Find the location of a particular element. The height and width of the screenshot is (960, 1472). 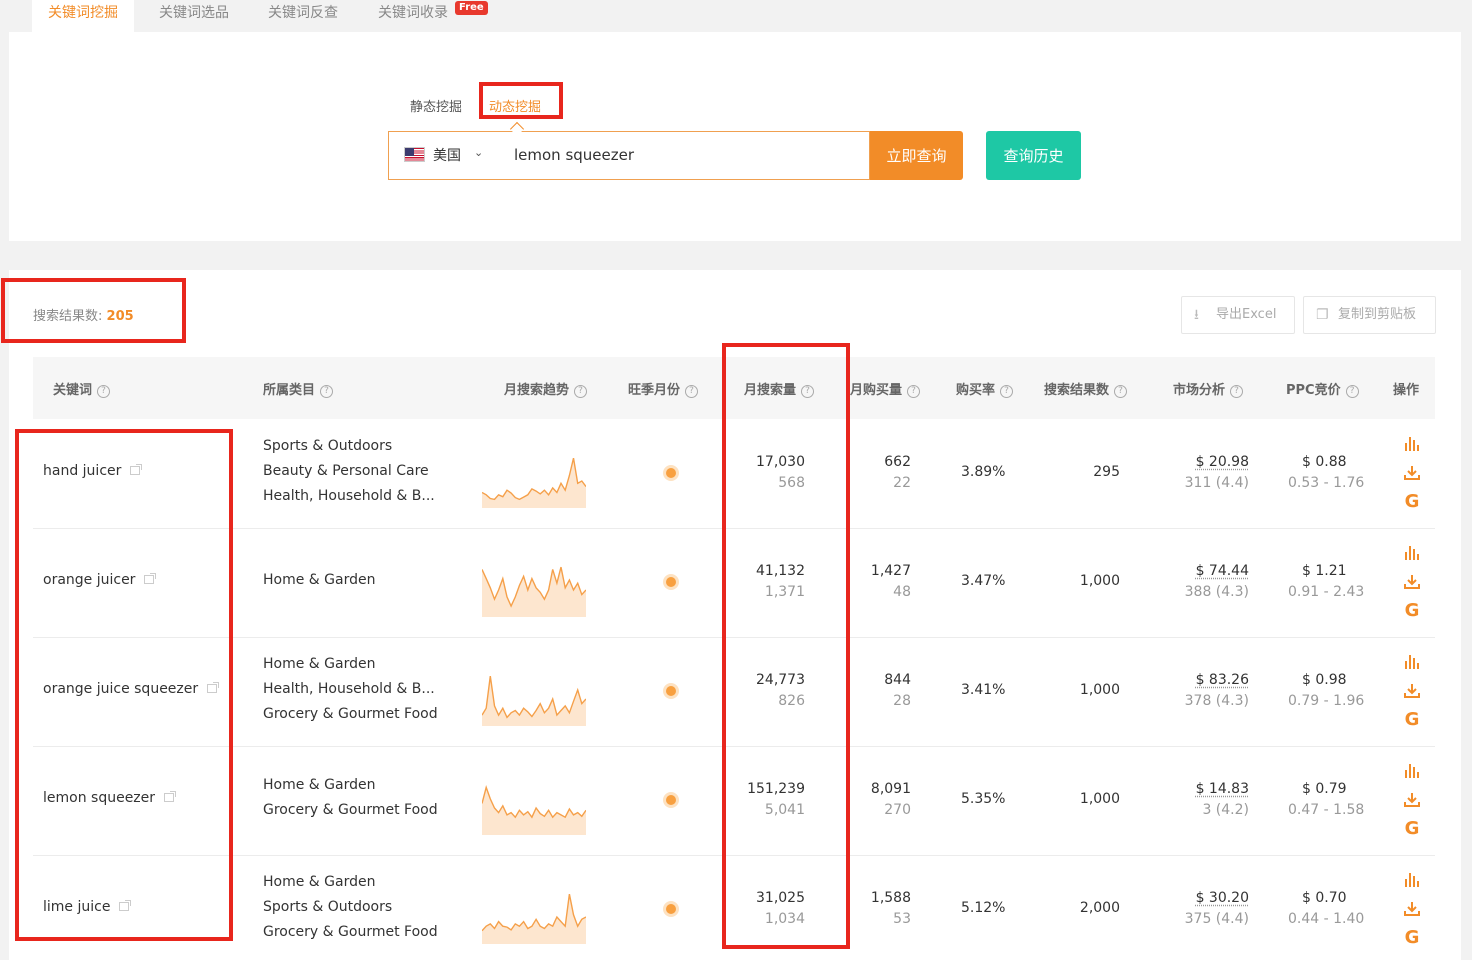

keyword-text: orange juice squeezer is located at coordinates (120, 689).